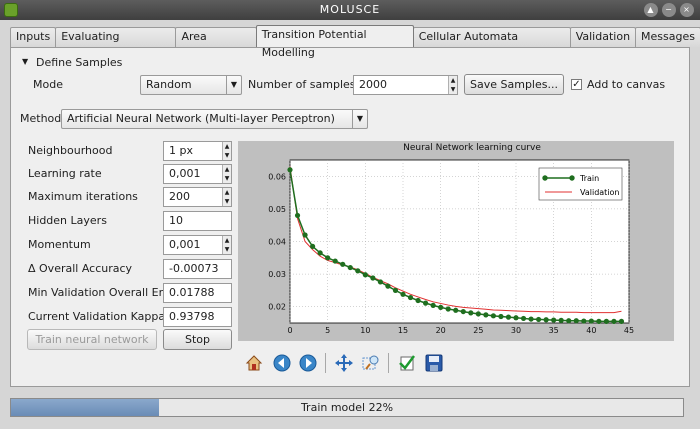 This screenshot has width=700, height=429. I want to click on tab-validation: Validation, so click(603, 37).